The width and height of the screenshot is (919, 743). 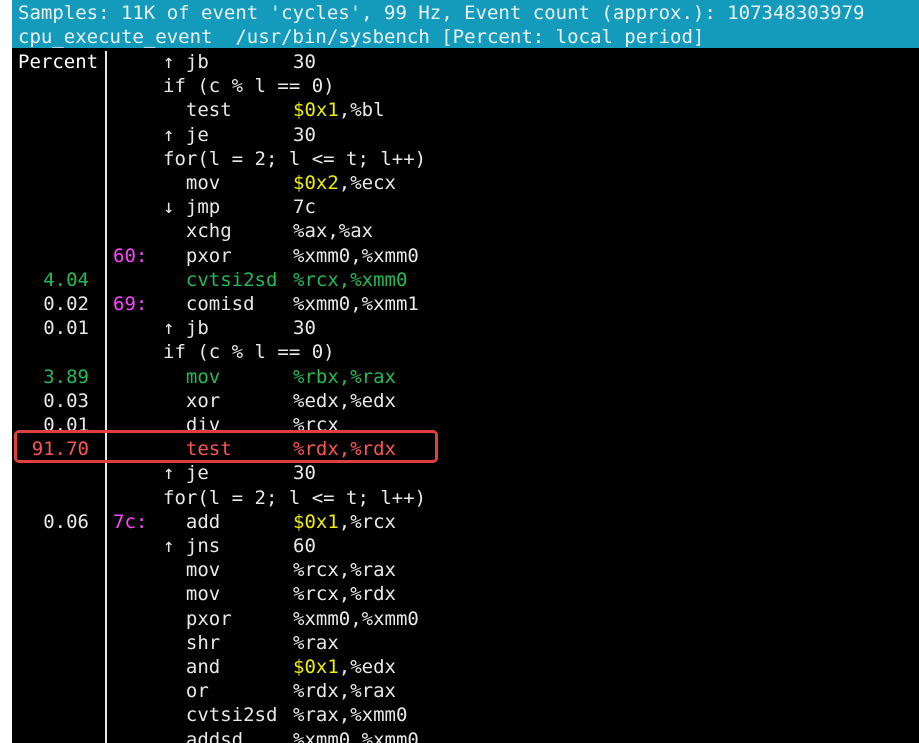 What do you see at coordinates (465, 643) in the screenshot?
I see `asm-line: shr %rax` at bounding box center [465, 643].